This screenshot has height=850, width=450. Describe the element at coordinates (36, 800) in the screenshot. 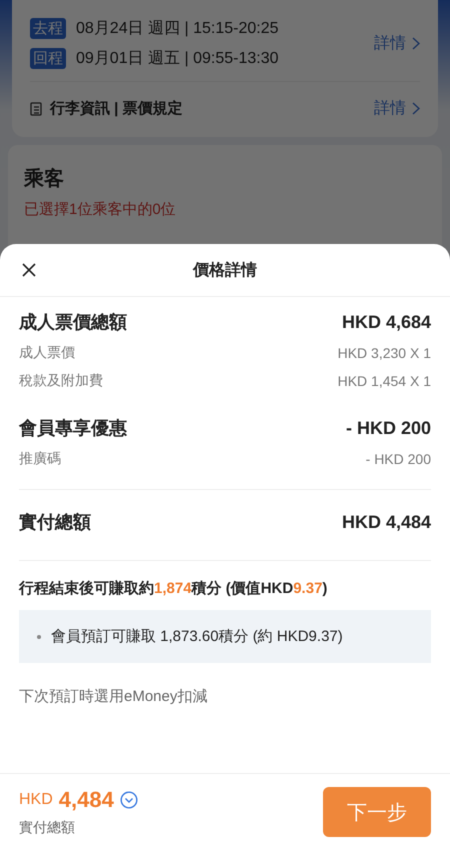

I see `currency: HKD` at that location.